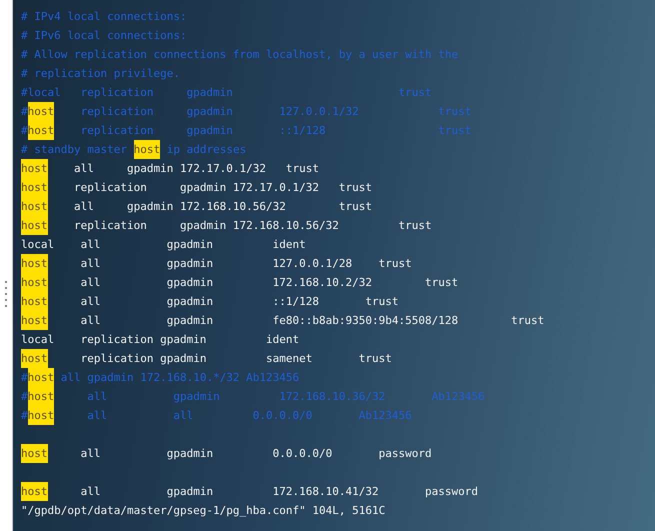 This screenshot has height=531, width=655. What do you see at coordinates (249, 415) in the screenshot?
I see `comment-text: all all 0.0.0.0/0 Ab123456` at bounding box center [249, 415].